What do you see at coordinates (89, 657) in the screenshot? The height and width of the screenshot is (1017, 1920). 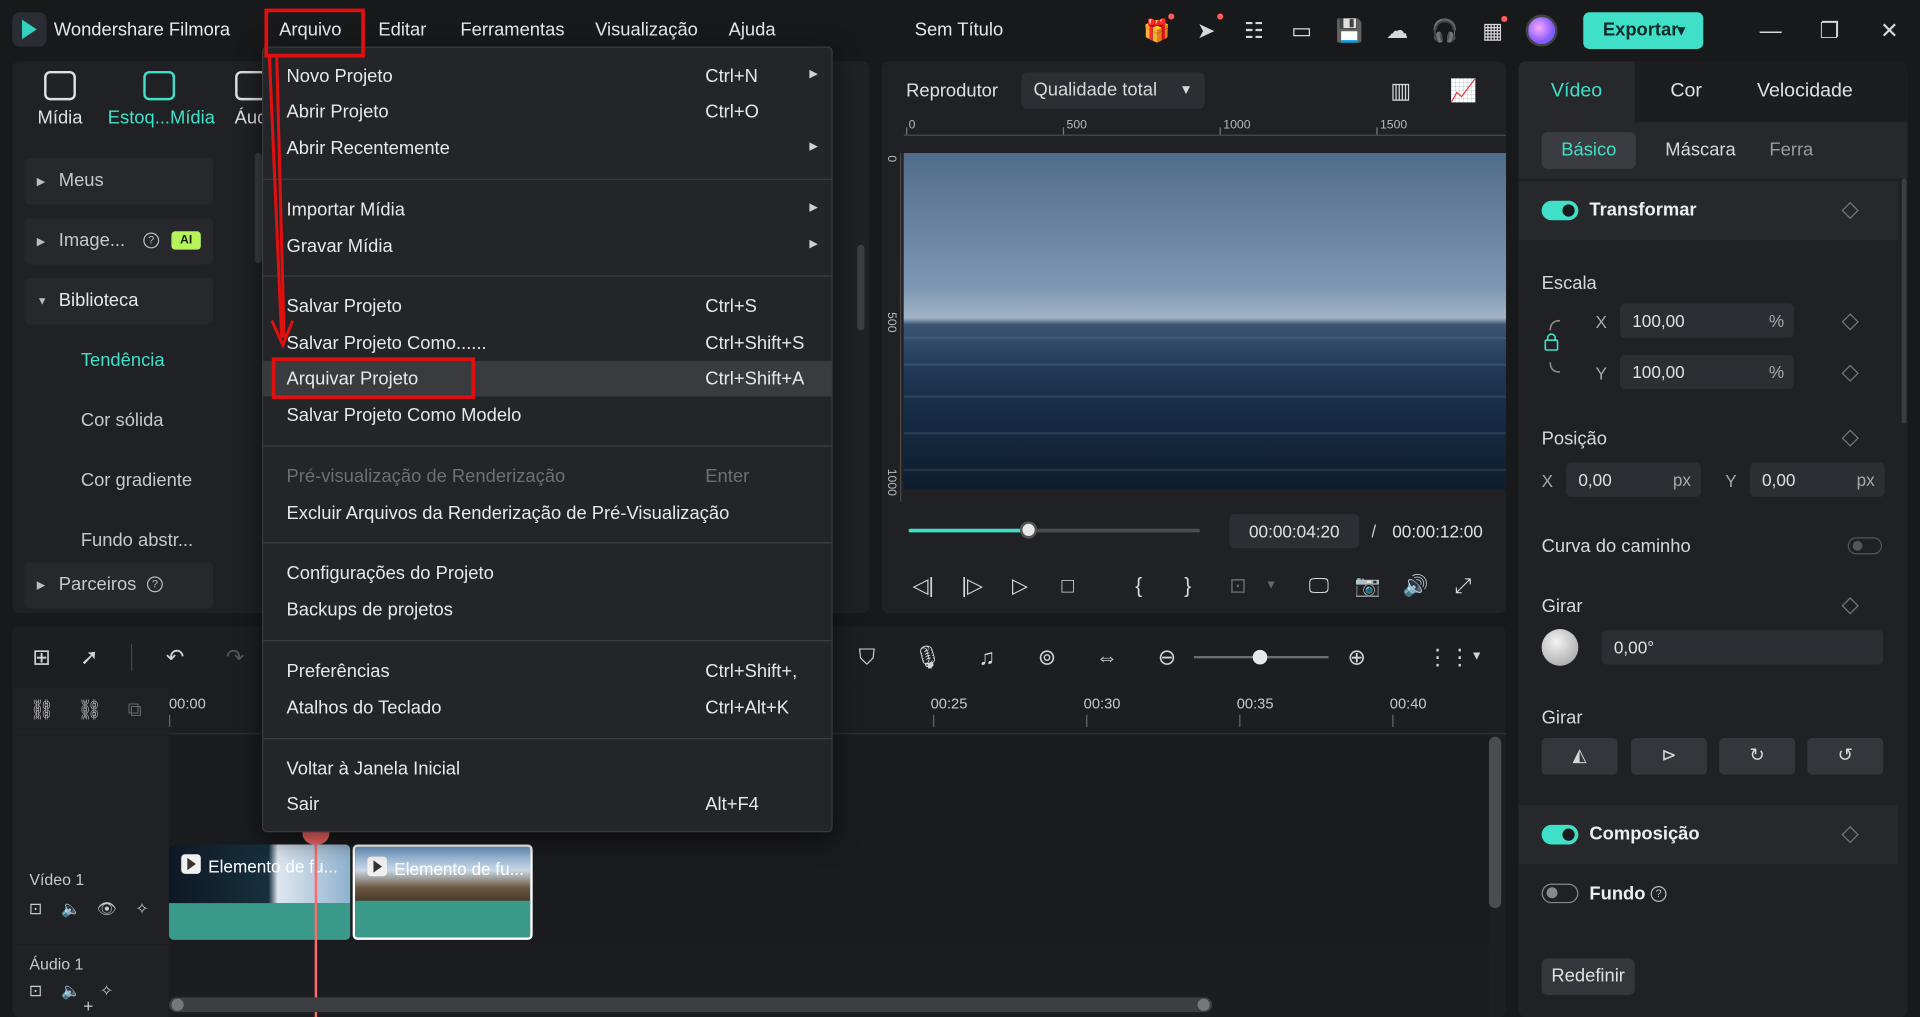 I see `select-tool-icon: ➚` at bounding box center [89, 657].